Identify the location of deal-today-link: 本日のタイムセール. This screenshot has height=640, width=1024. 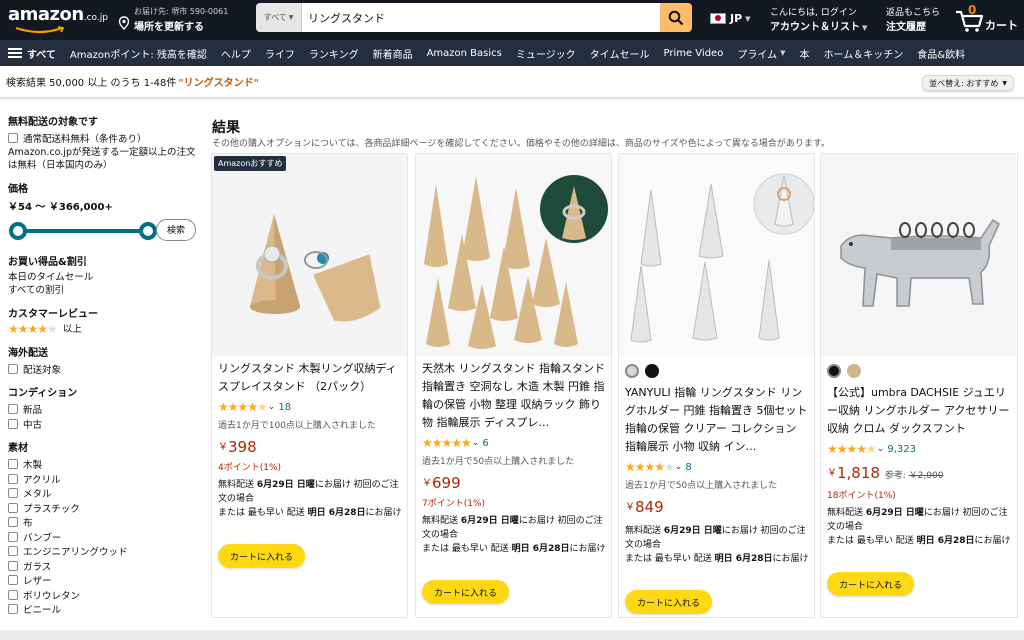
(103, 277).